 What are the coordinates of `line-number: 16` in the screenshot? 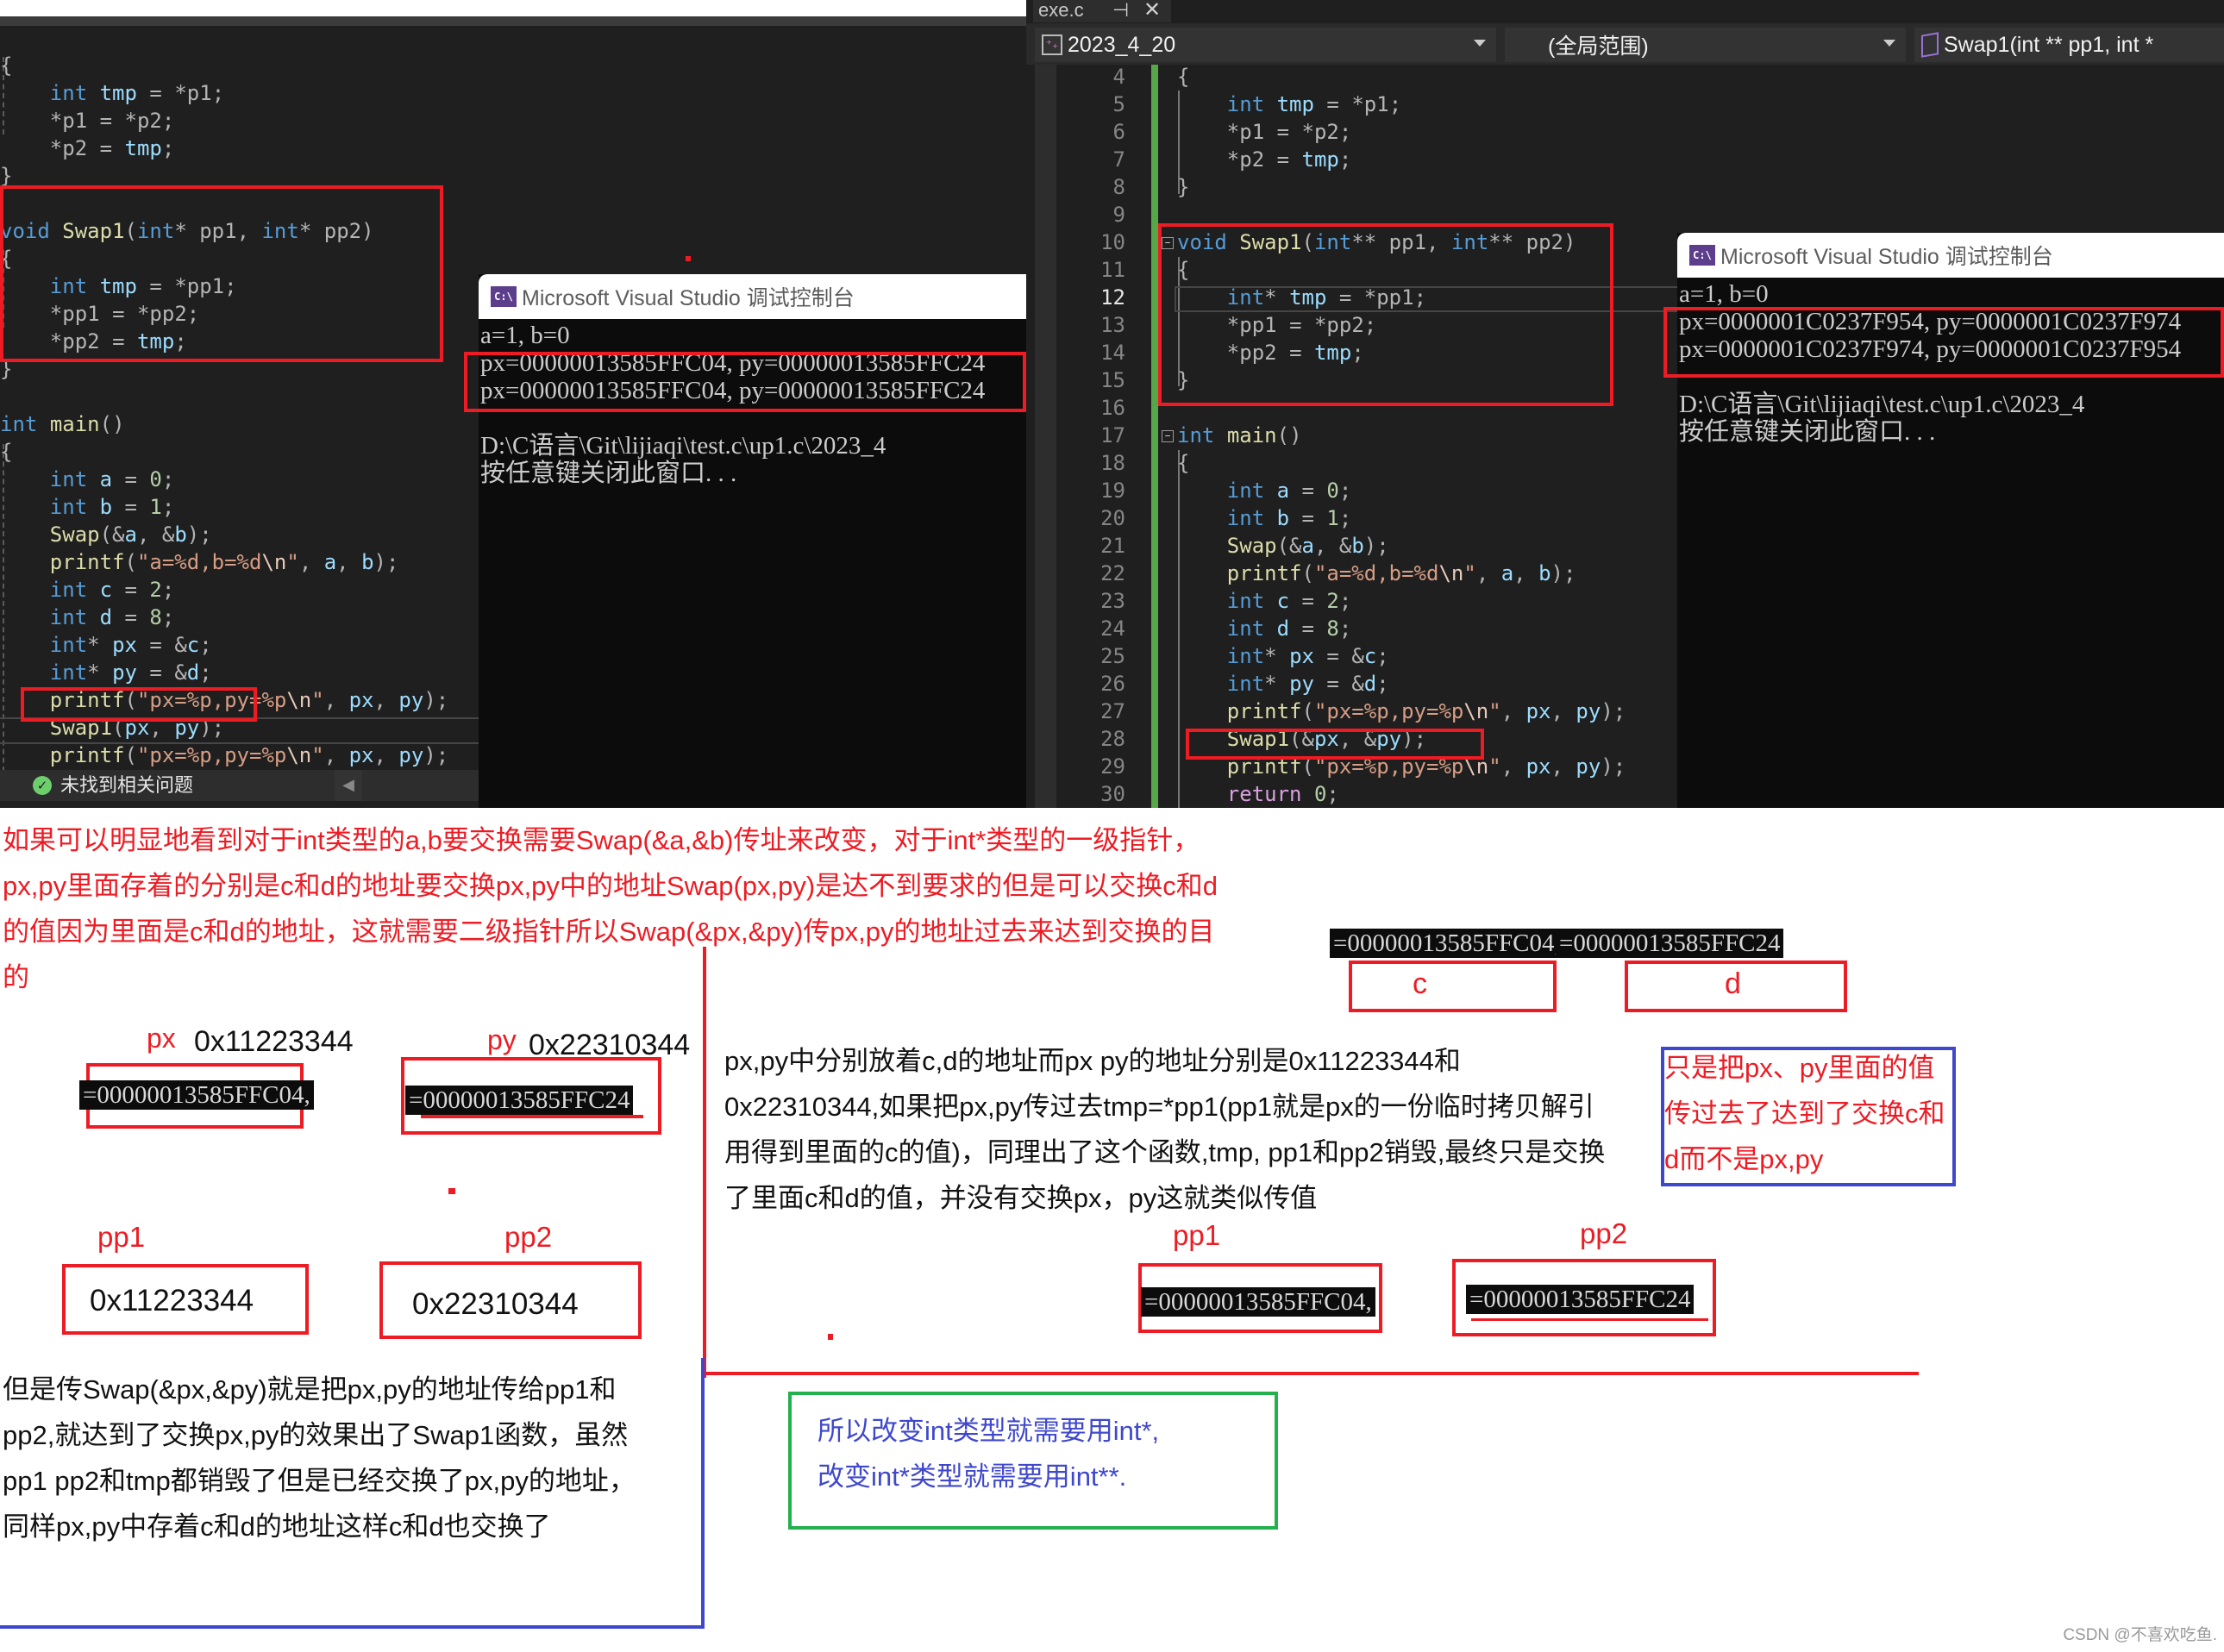 It's located at (1112, 408).